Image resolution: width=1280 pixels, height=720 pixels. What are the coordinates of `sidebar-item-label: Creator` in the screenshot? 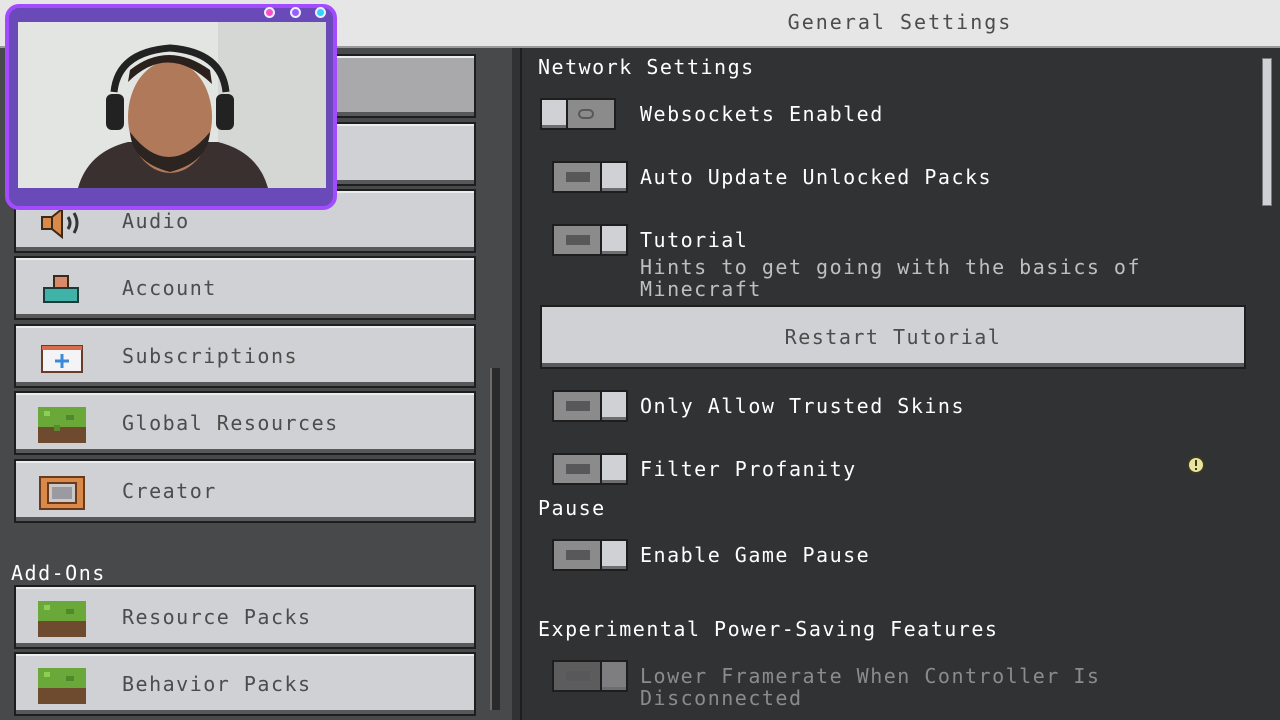 It's located at (169, 491).